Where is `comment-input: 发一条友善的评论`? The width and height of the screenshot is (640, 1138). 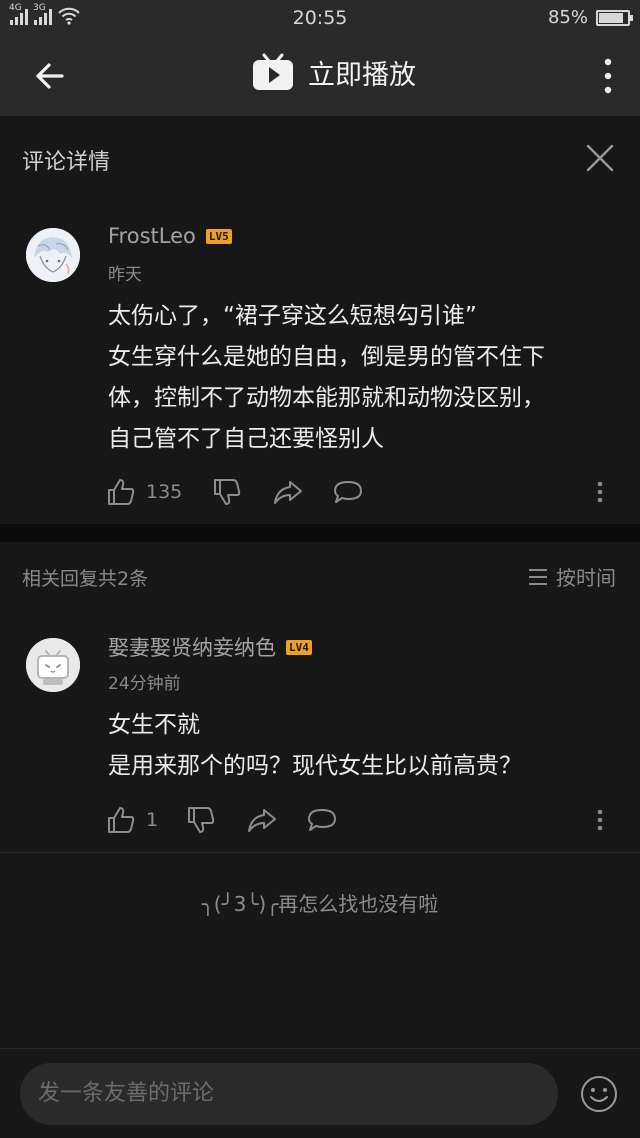
comment-input: 发一条友善的评论 is located at coordinates (289, 1094).